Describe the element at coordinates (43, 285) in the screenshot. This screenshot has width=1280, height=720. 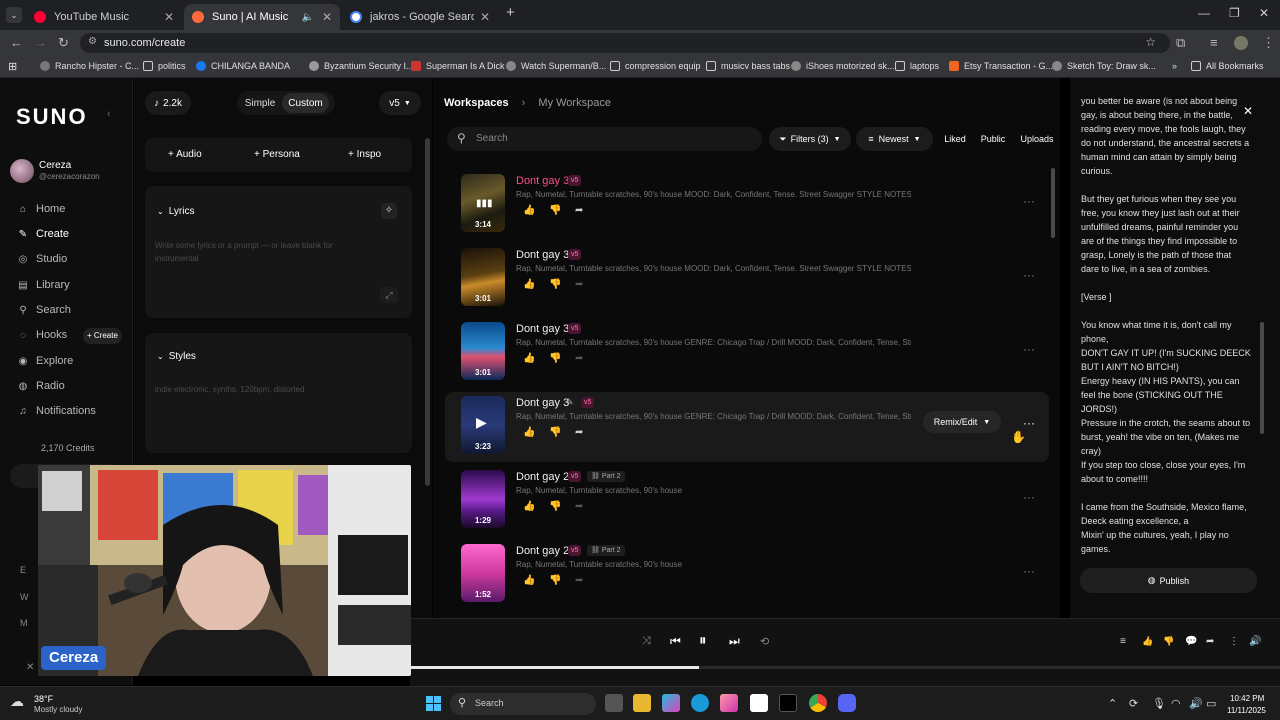
I see `nav-library: ▤ Library` at that location.